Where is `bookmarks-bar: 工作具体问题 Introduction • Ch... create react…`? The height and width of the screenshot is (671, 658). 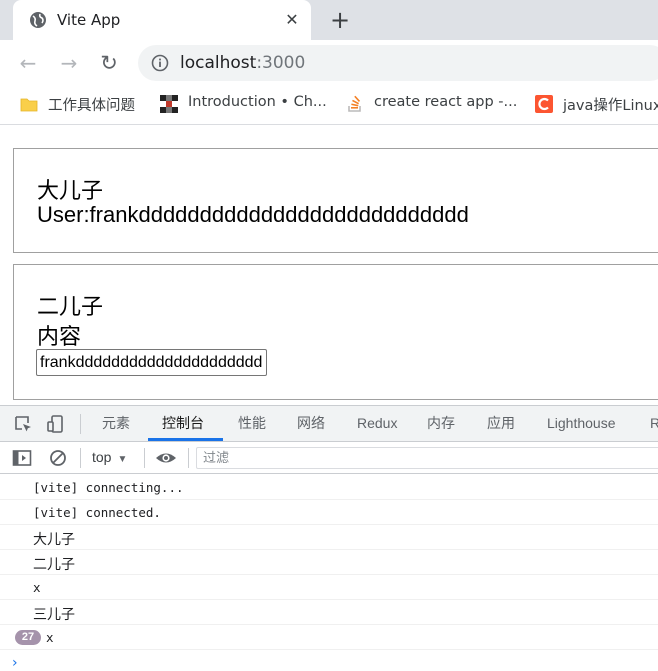
bookmarks-bar: 工作具体问题 Introduction • Ch... create react… is located at coordinates (329, 104).